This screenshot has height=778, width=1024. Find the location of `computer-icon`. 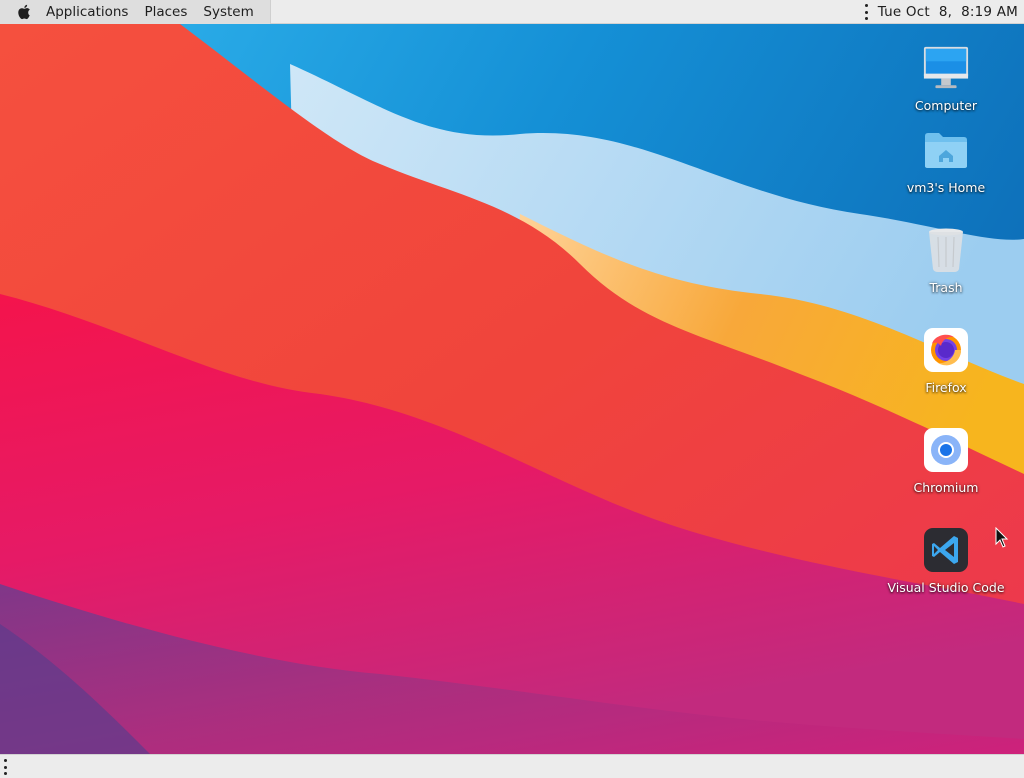

computer-icon is located at coordinates (946, 68).